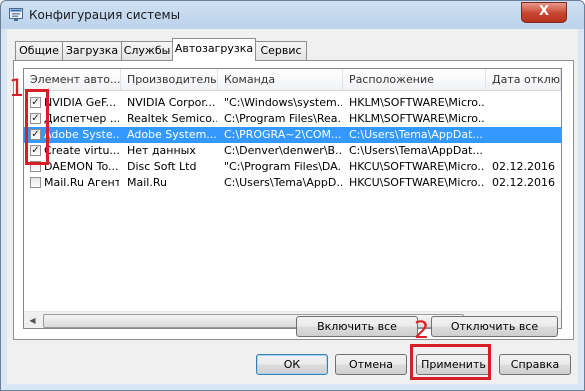  What do you see at coordinates (391, 79) in the screenshot?
I see `column-label: Расположение` at bounding box center [391, 79].